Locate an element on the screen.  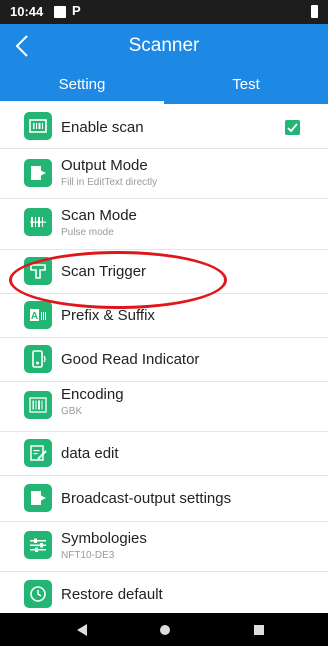
notification-icon is located at coordinates (60, 12).